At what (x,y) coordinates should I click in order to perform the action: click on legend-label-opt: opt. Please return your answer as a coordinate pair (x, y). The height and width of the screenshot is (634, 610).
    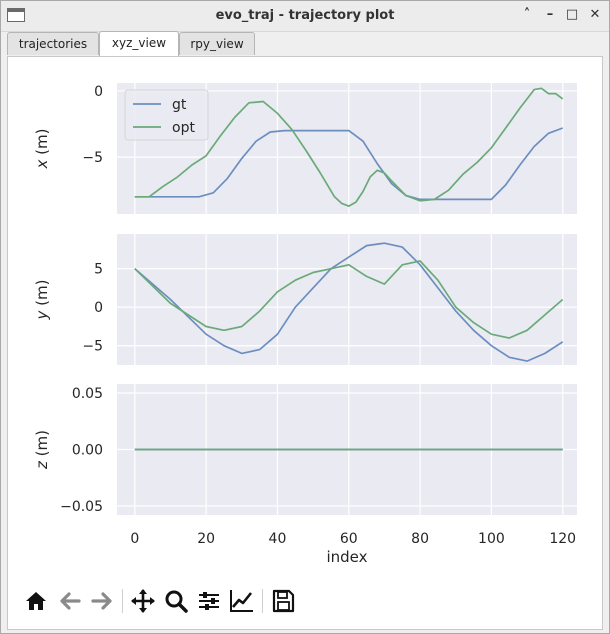
    Looking at the image, I should click on (183, 128).